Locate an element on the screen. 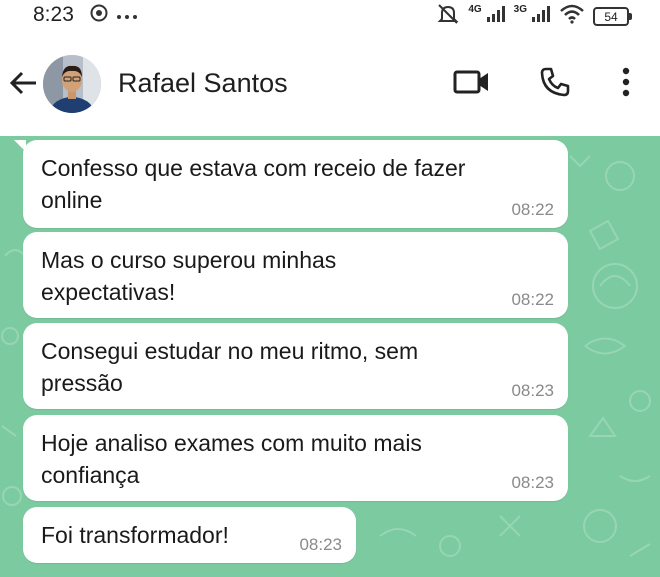 This screenshot has height=577, width=660. message-line: Mas o curso superou minhas is located at coordinates (189, 260).